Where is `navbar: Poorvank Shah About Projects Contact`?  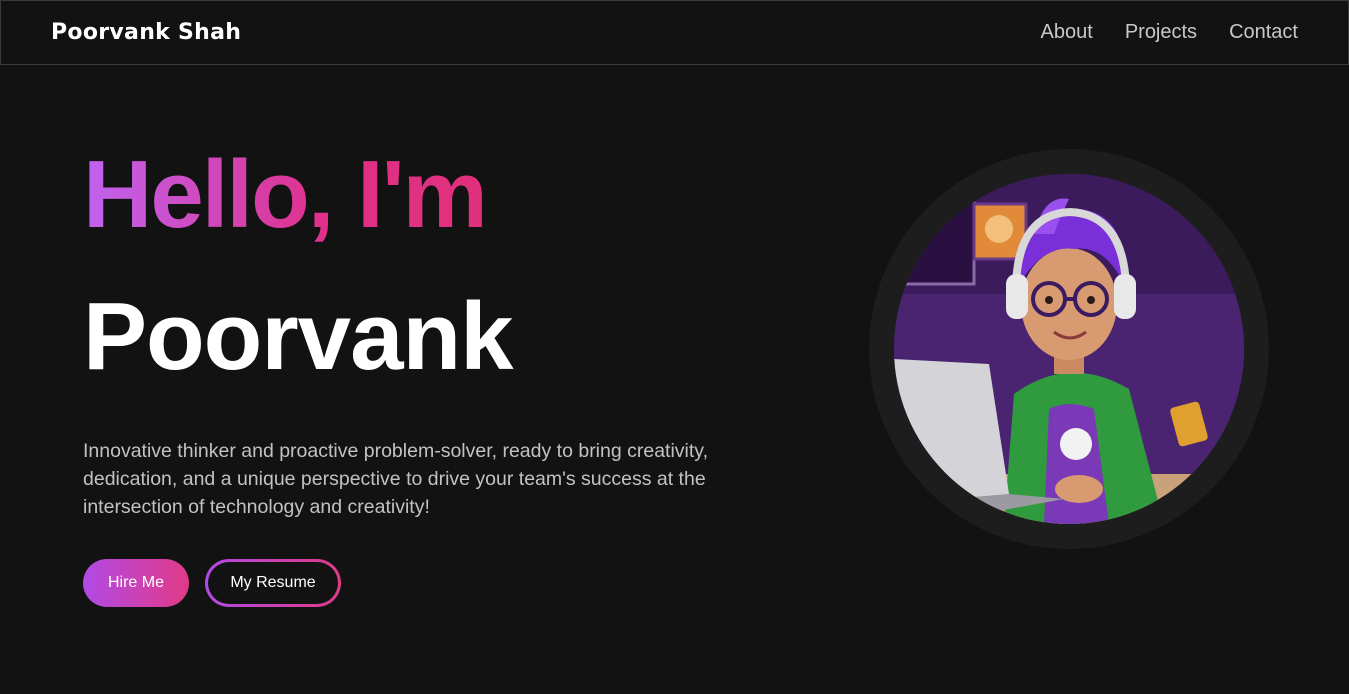 navbar: Poorvank Shah About Projects Contact is located at coordinates (674, 32).